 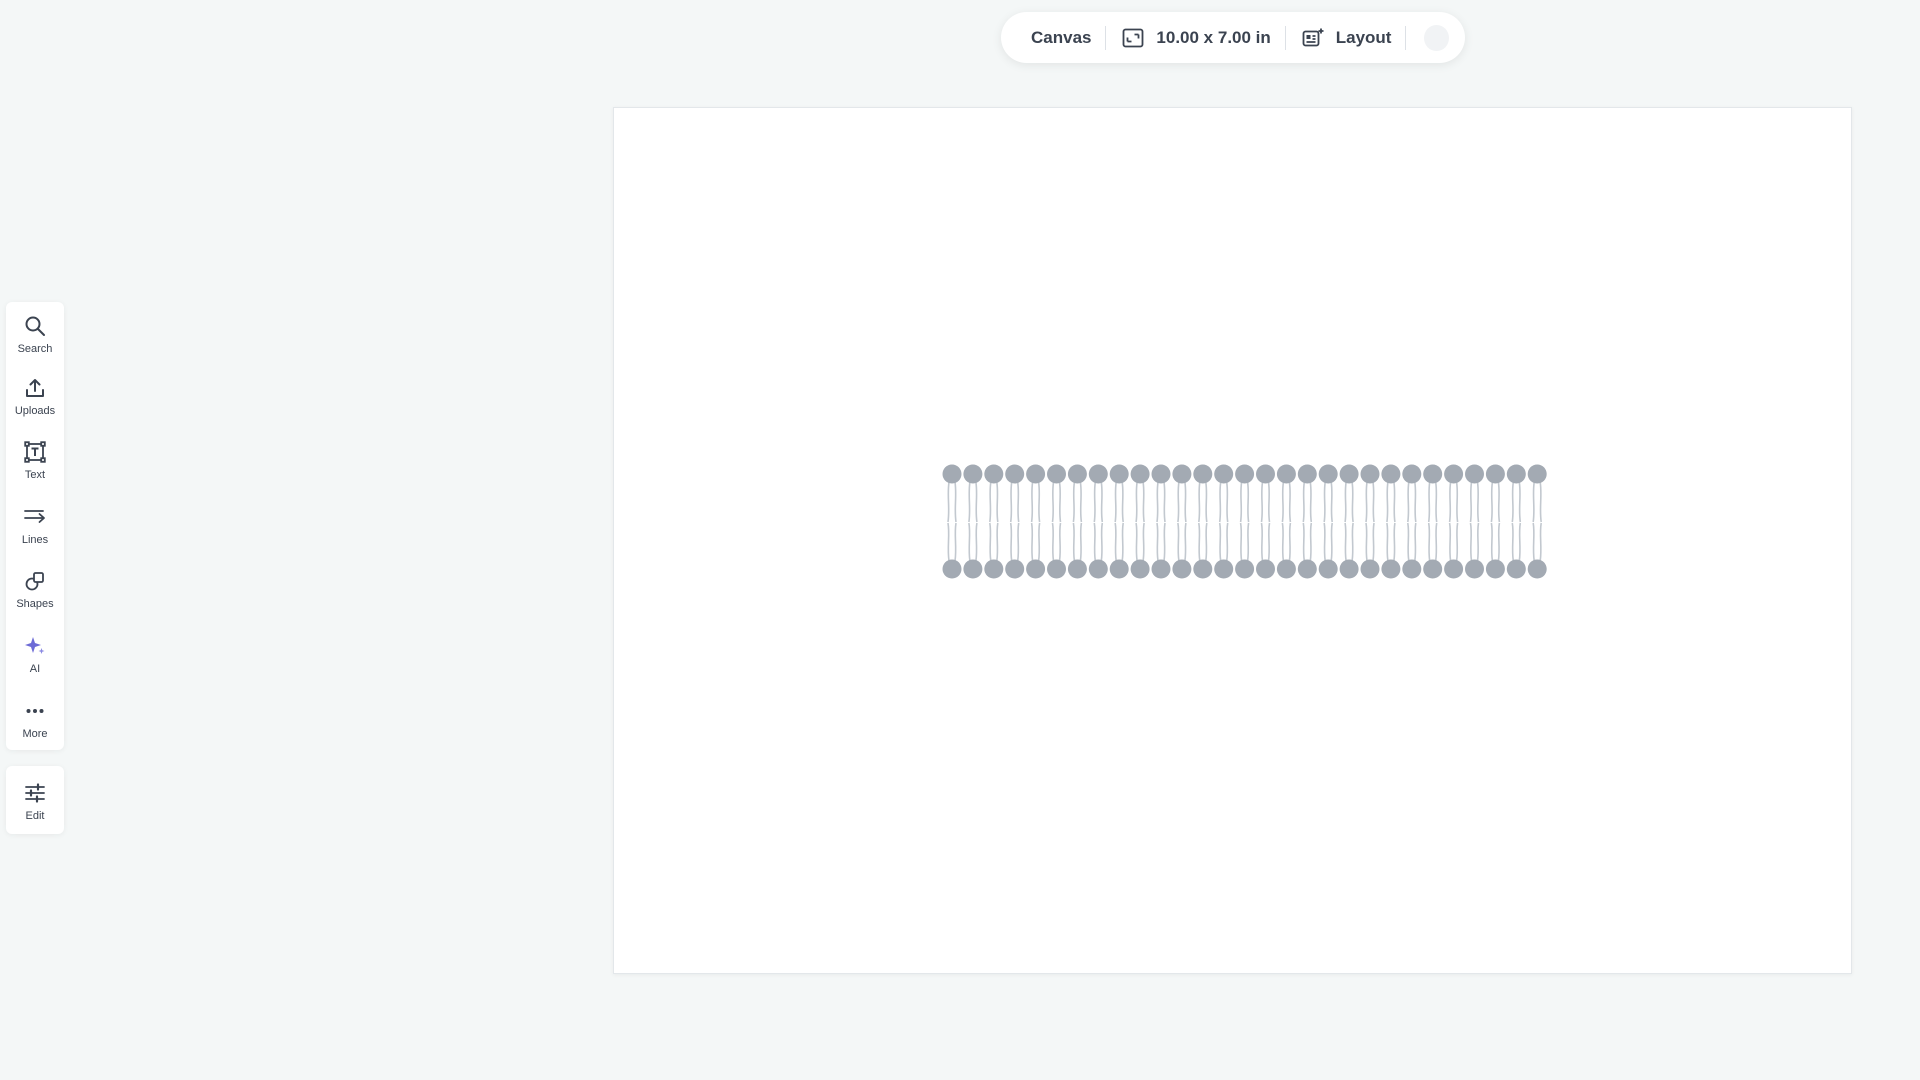 What do you see at coordinates (35, 815) in the screenshot?
I see `edit-tool-label: Edit` at bounding box center [35, 815].